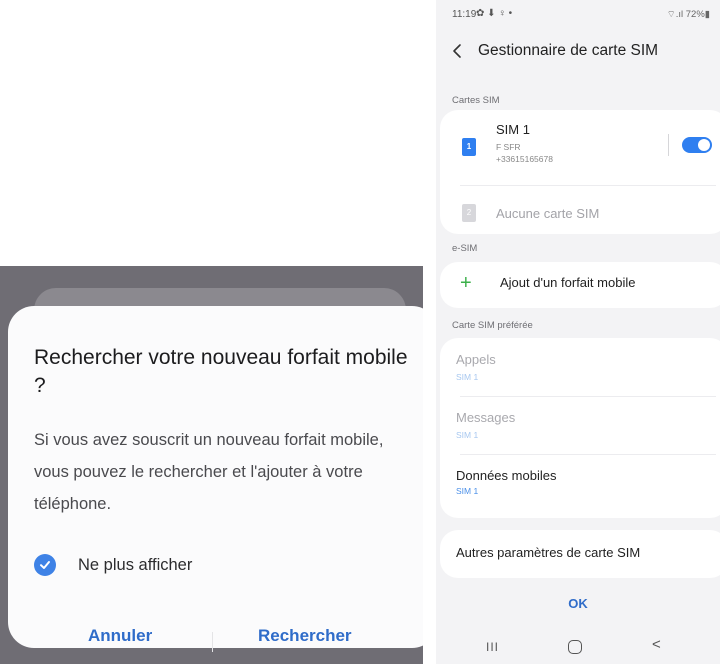  Describe the element at coordinates (469, 147) in the screenshot. I see `sim-card-icon: 1` at that location.